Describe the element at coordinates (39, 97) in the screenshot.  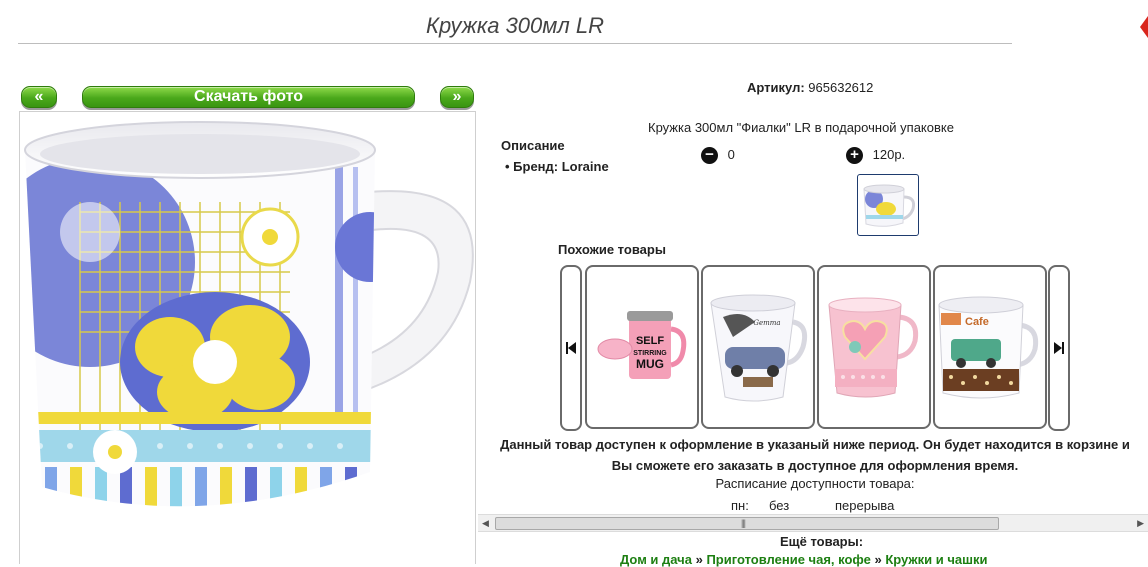
I see `prev-photo-button: «` at that location.